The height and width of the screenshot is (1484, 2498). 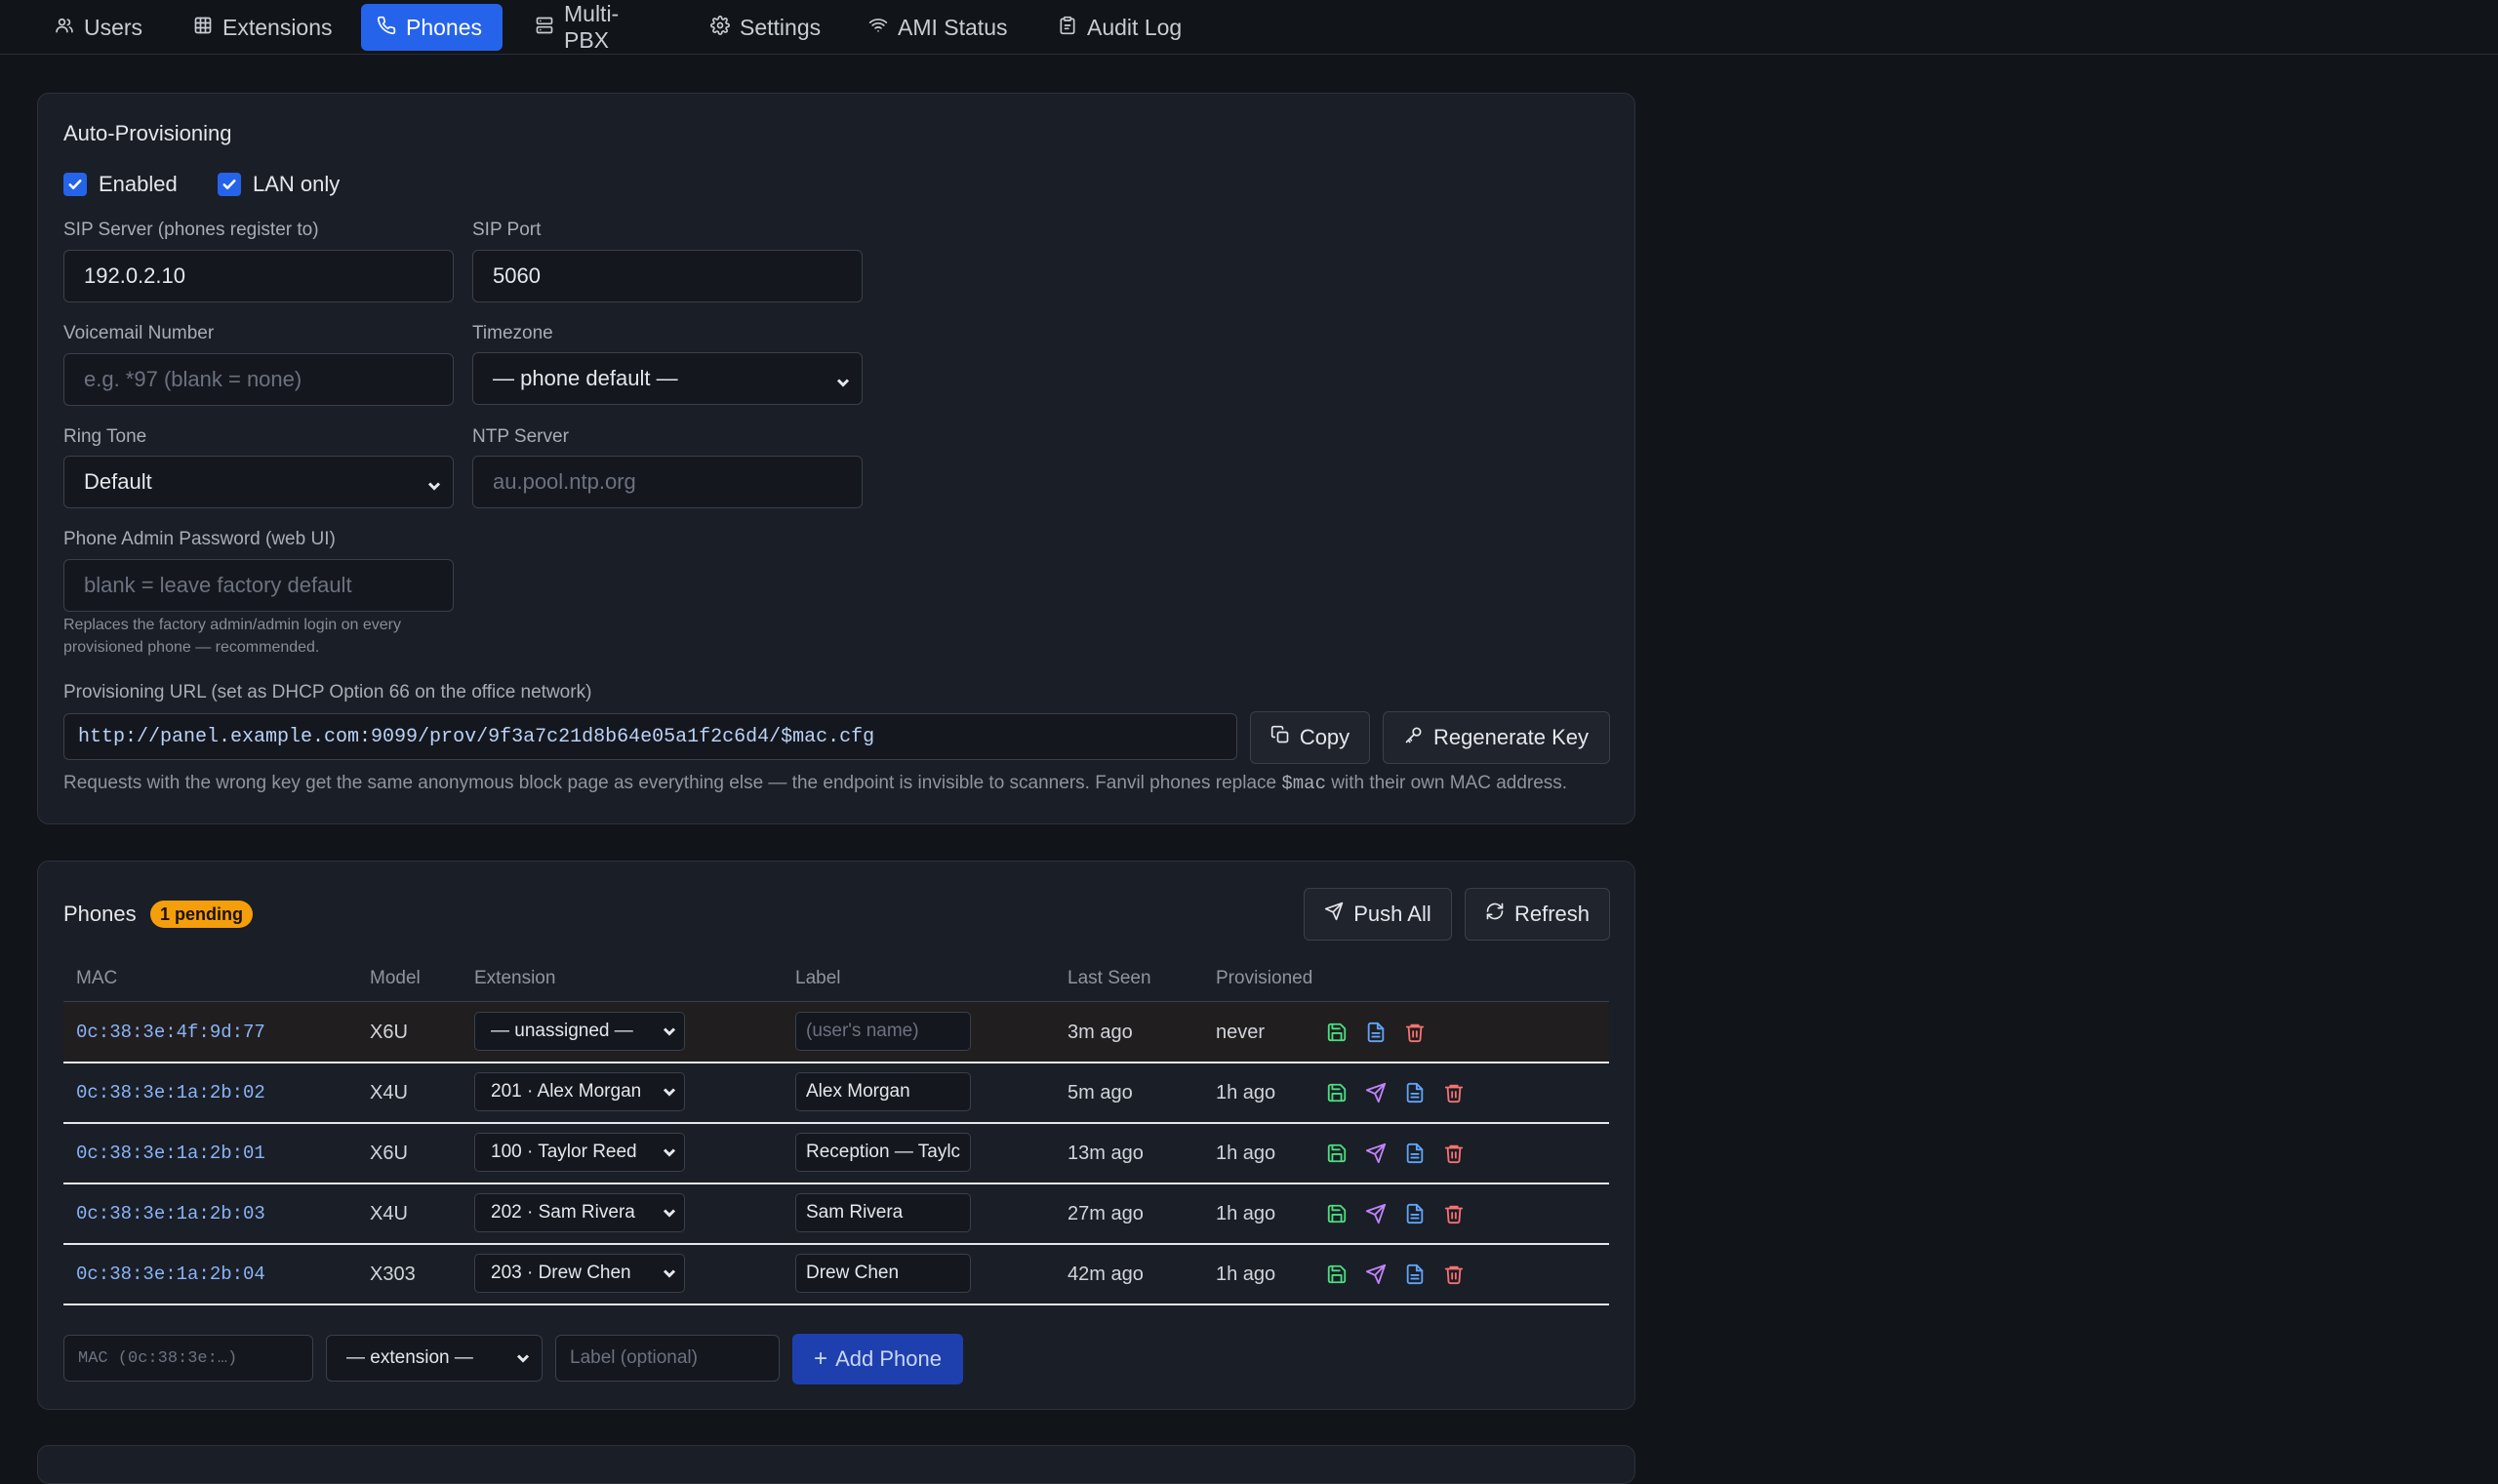 What do you see at coordinates (669, 1271) in the screenshot?
I see `chevron-down-icon` at bounding box center [669, 1271].